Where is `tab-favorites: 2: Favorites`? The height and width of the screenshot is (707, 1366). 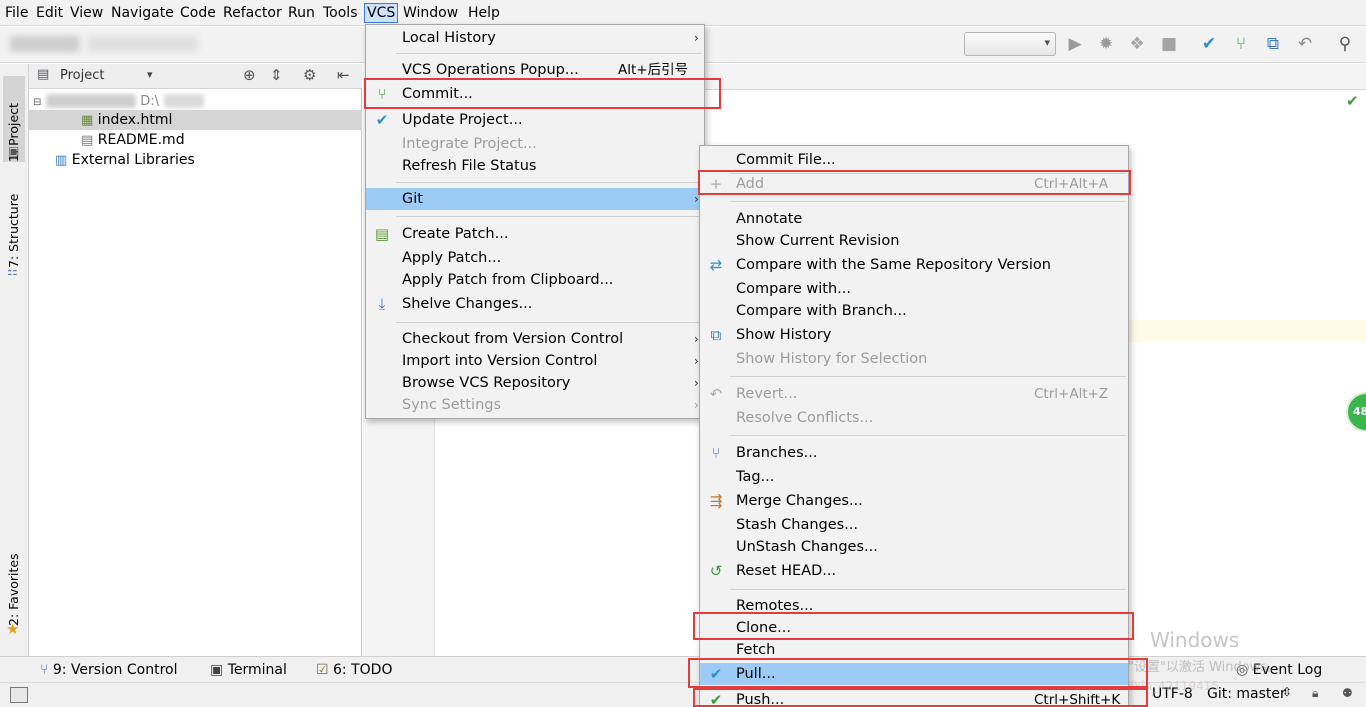
tab-favorites: 2: Favorites is located at coordinates (14, 586).